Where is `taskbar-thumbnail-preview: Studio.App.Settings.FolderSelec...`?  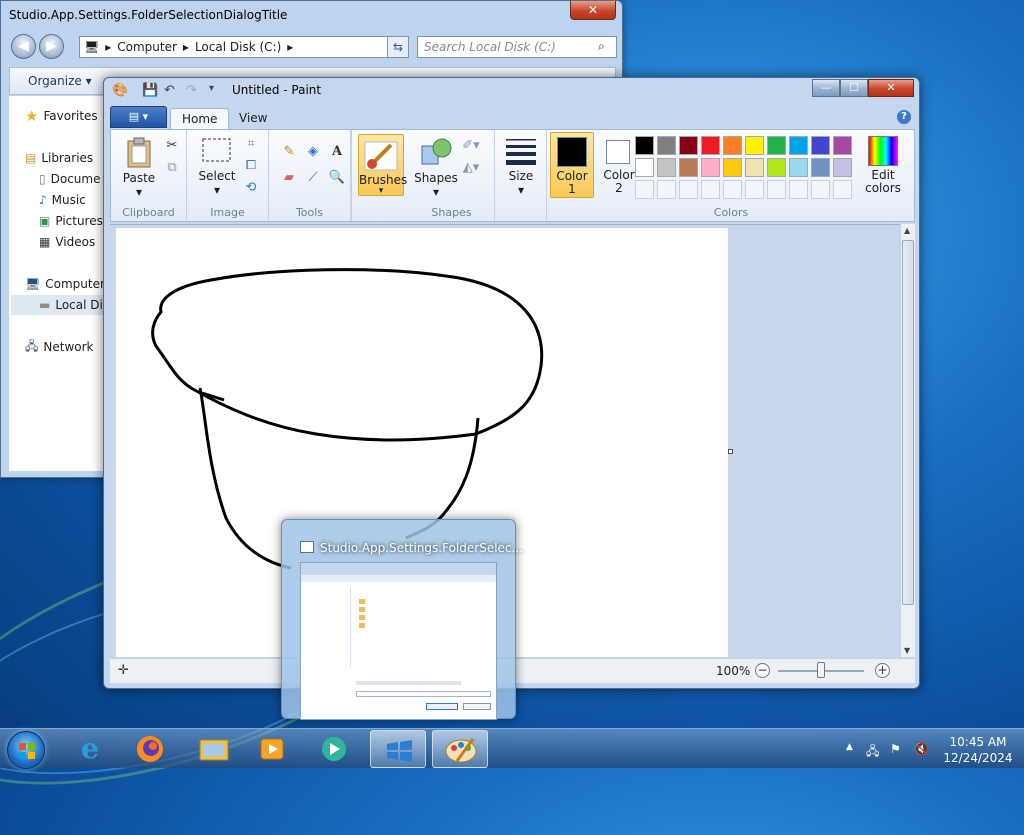
taskbar-thumbnail-preview: Studio.App.Settings.FolderSelec... is located at coordinates (402, 619).